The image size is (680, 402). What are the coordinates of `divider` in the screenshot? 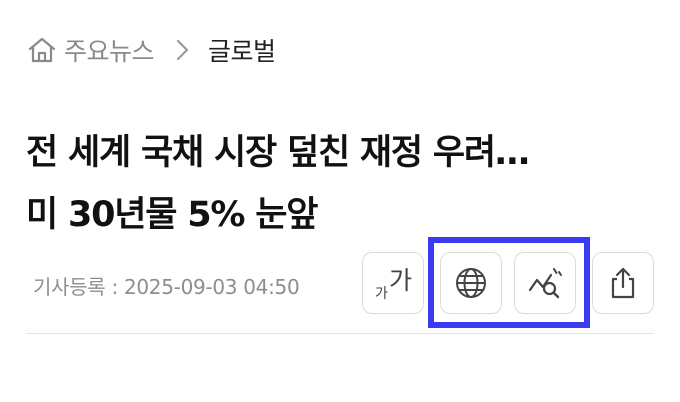 It's located at (340, 333).